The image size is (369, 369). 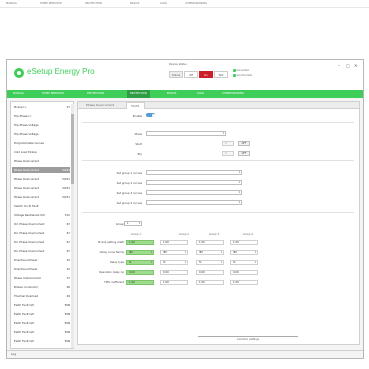 I want to click on enable-toggle, so click(x=150, y=115).